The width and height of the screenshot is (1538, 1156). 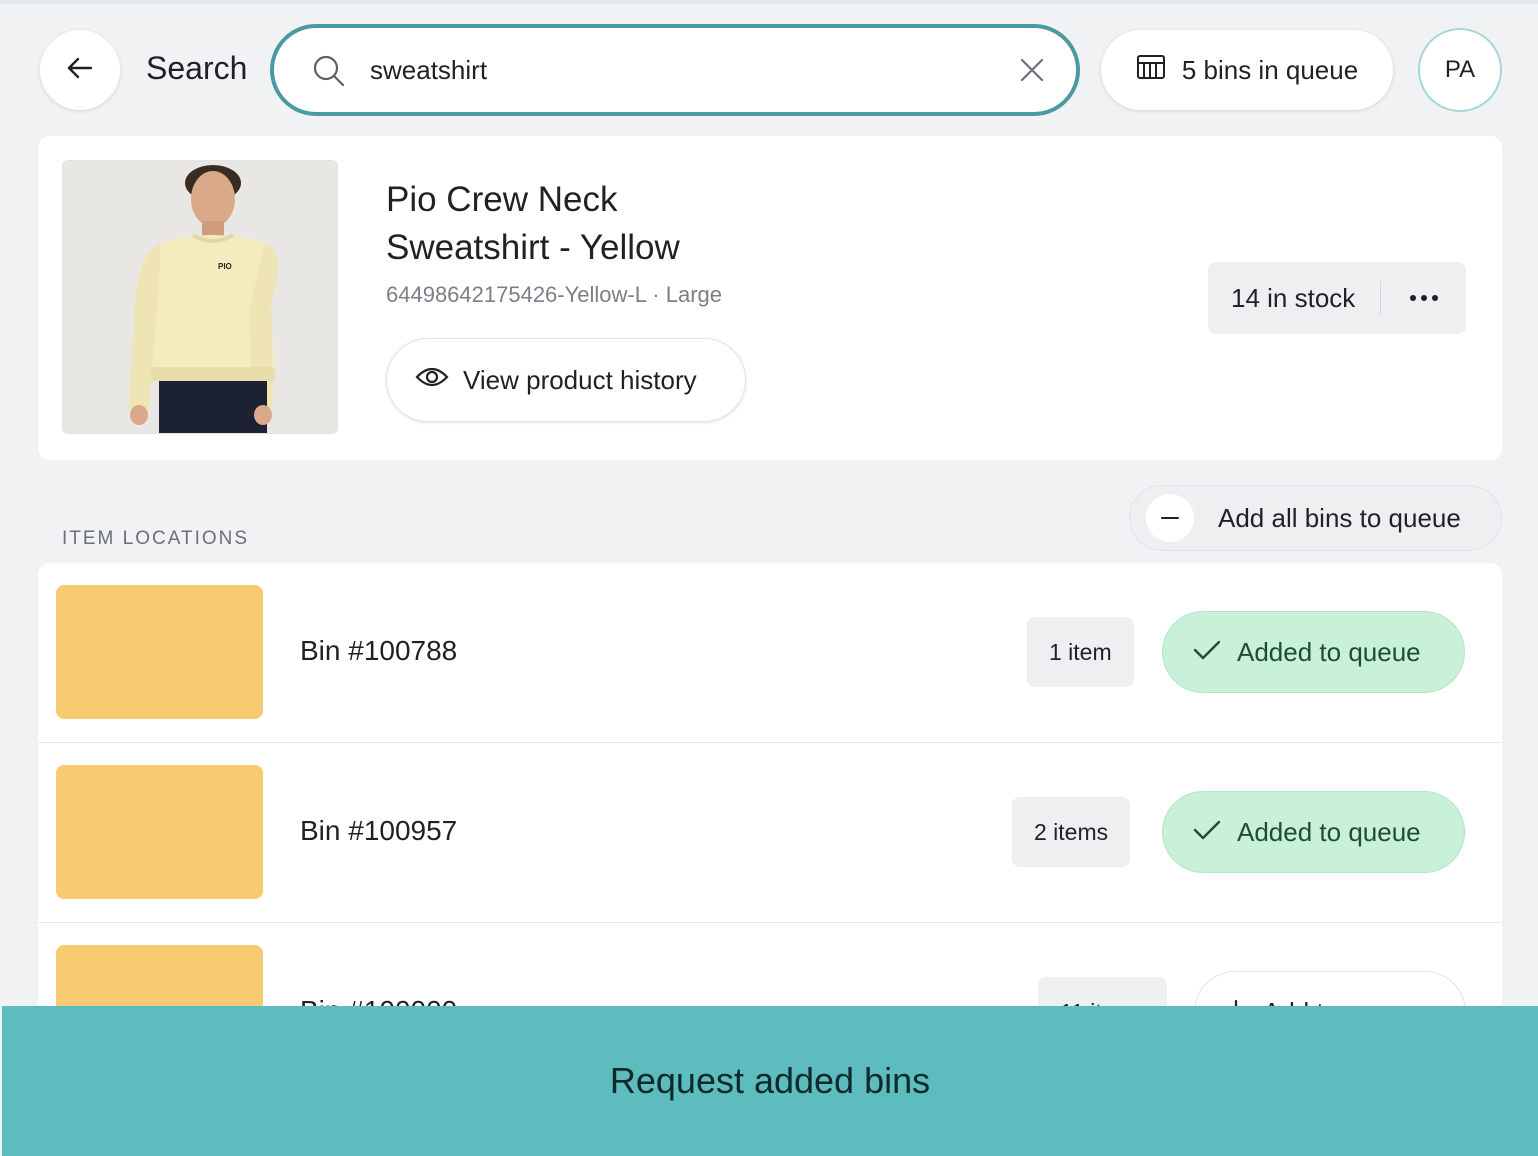 I want to click on bin-name: Bin #100957, so click(x=379, y=830).